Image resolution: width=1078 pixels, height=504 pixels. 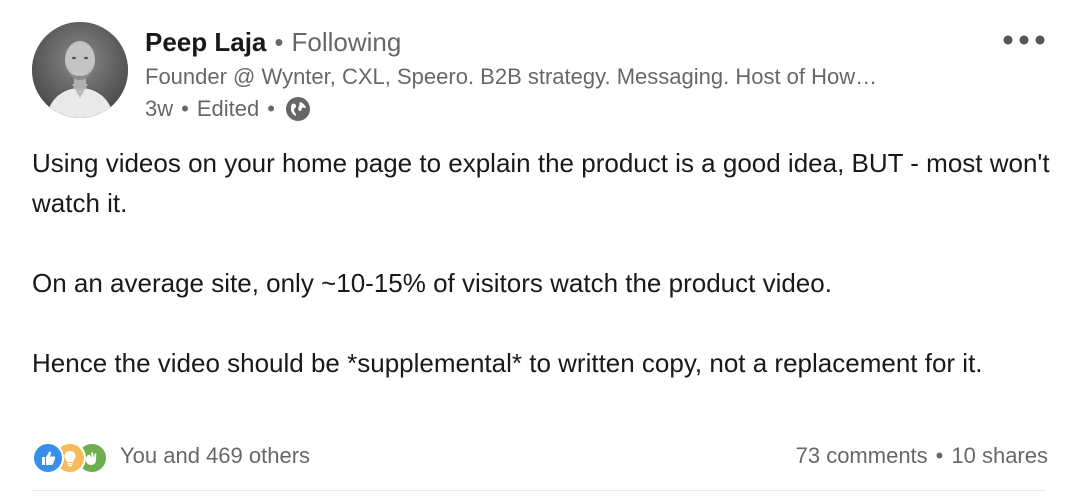 I want to click on globe-icon, so click(x=298, y=109).